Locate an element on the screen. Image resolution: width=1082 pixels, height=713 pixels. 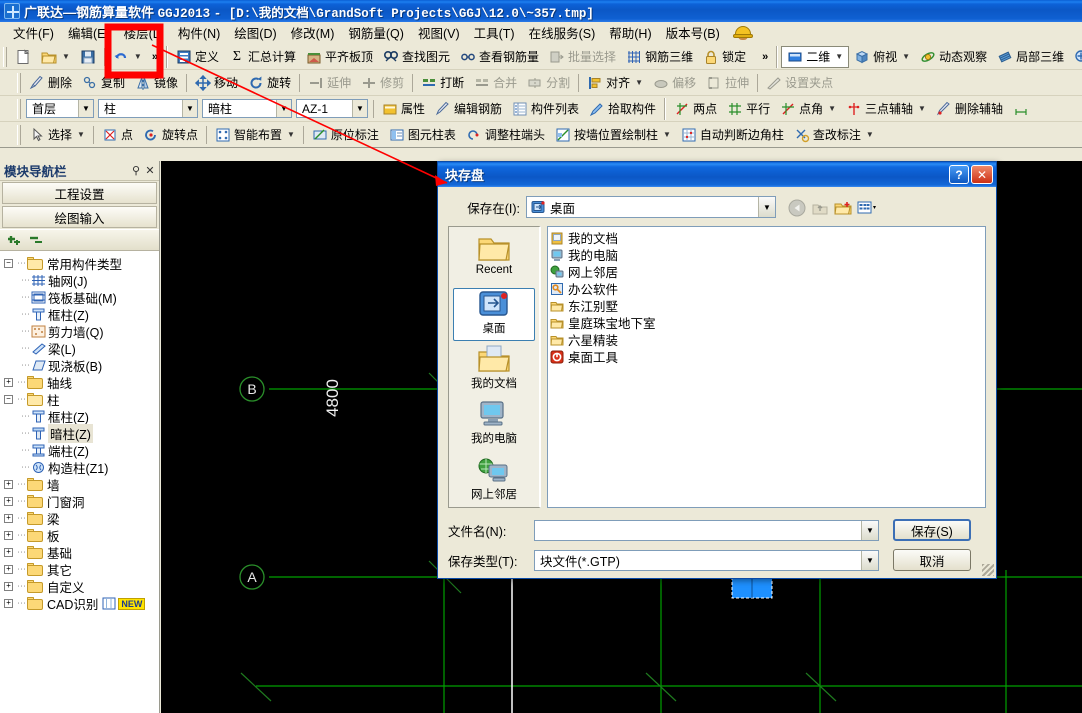
find-element-button: 查找图元 is located at coordinates (416, 57).